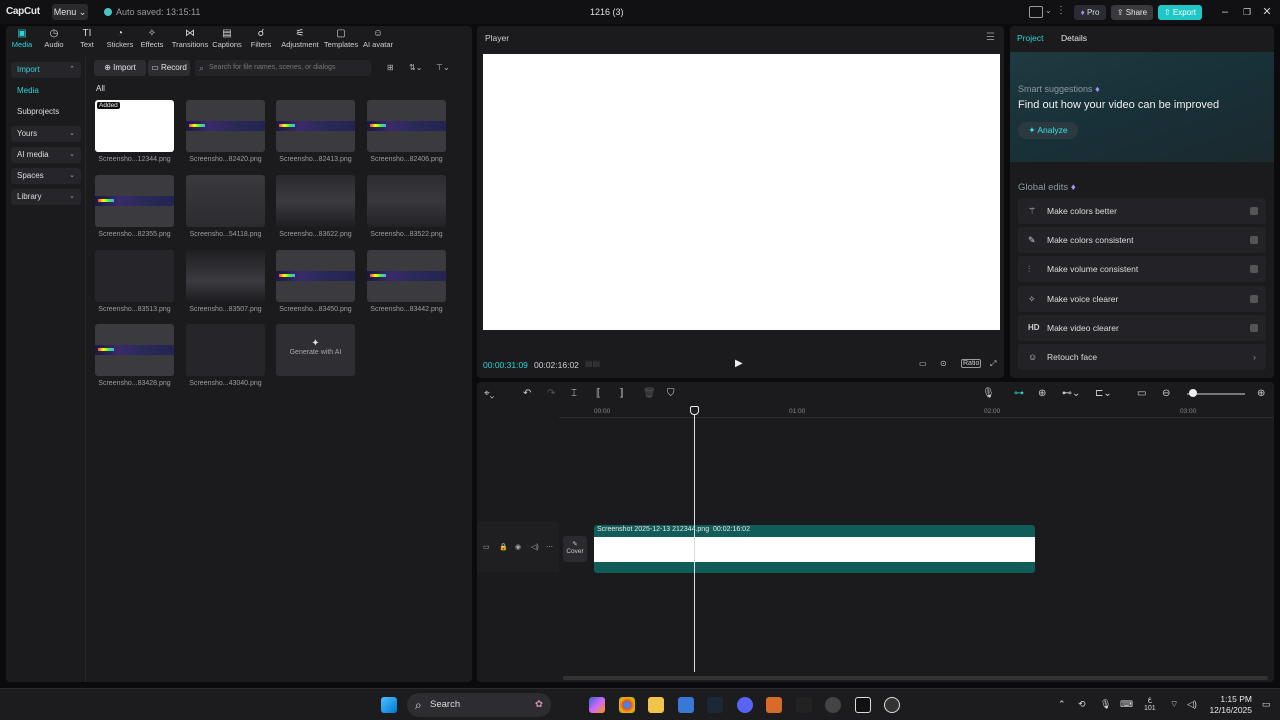 Image resolution: width=1280 pixels, height=720 pixels. What do you see at coordinates (649, 393) in the screenshot?
I see `delete-icon: 🗑` at bounding box center [649, 393].